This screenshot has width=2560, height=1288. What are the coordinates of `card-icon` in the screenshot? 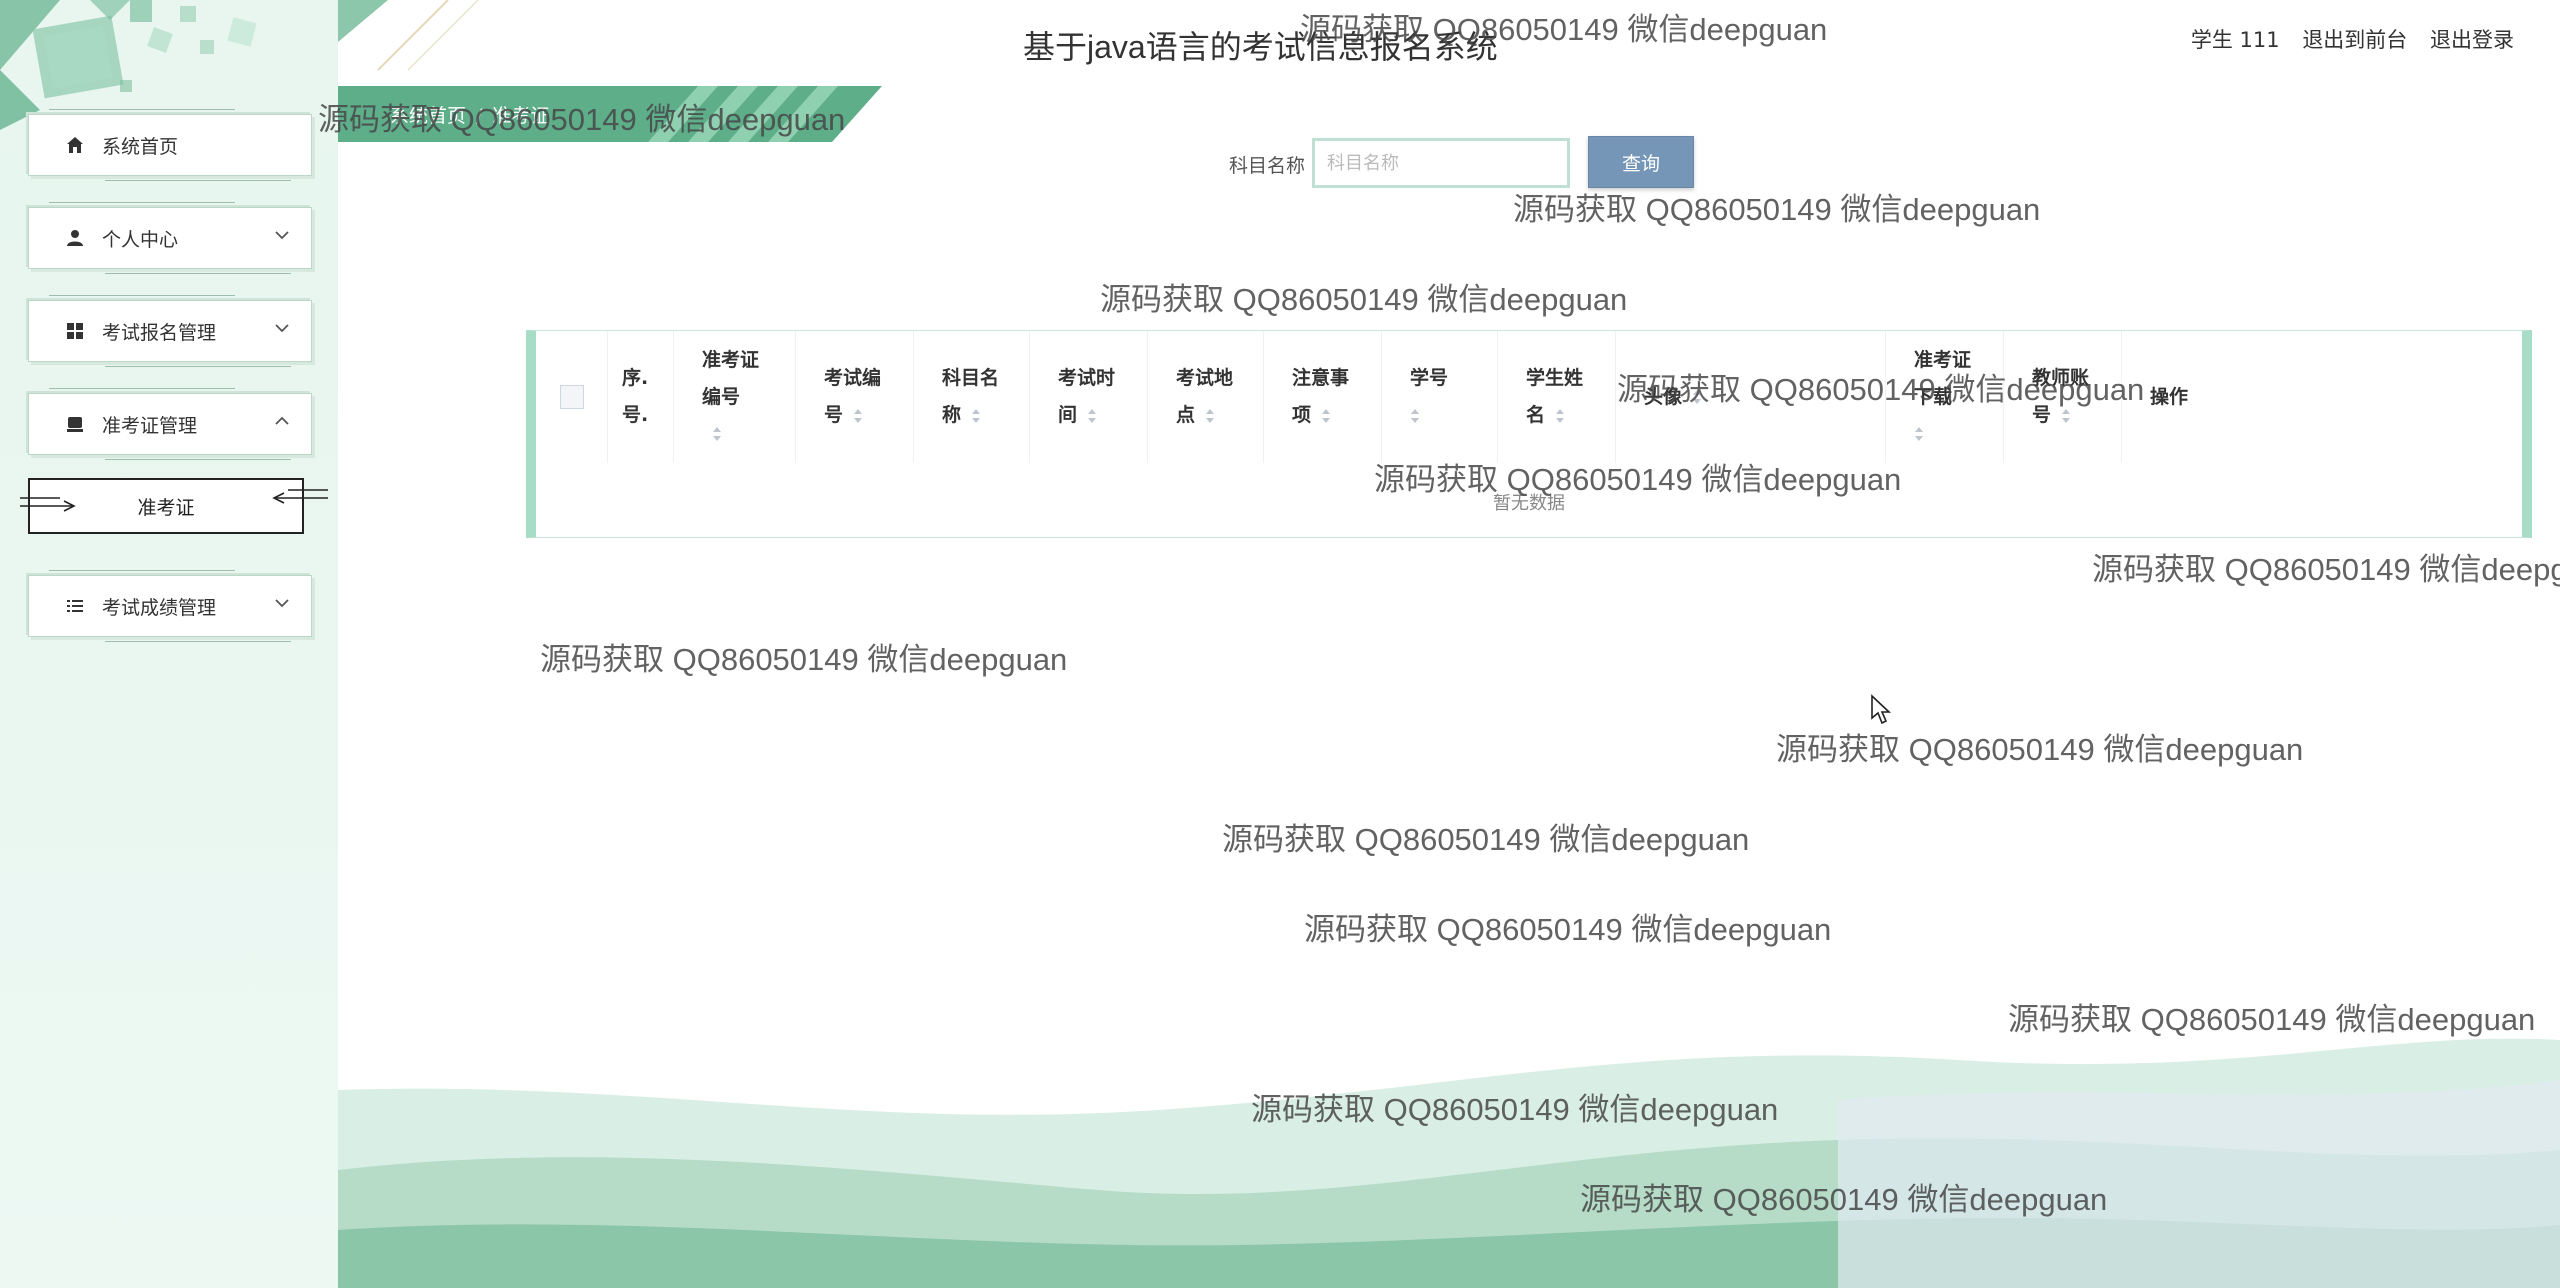 It's located at (75, 424).